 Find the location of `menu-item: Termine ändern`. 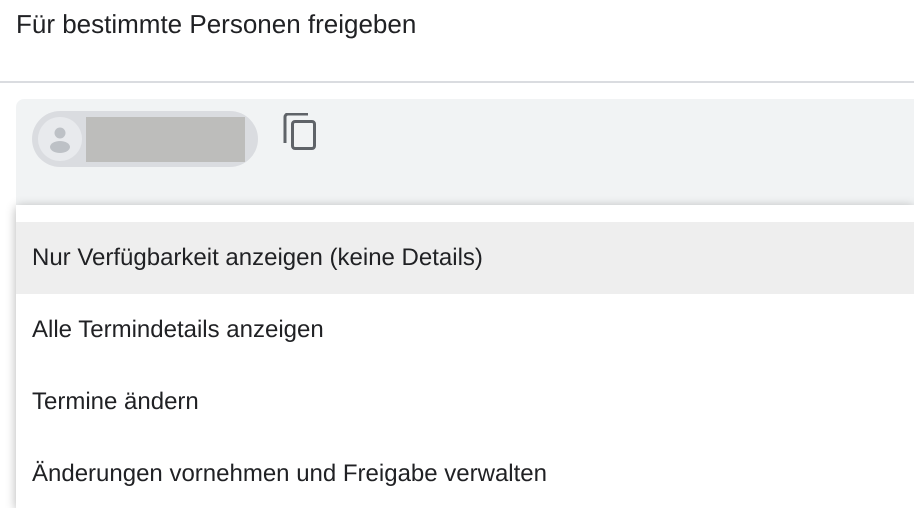

menu-item: Termine ändern is located at coordinates (465, 402).